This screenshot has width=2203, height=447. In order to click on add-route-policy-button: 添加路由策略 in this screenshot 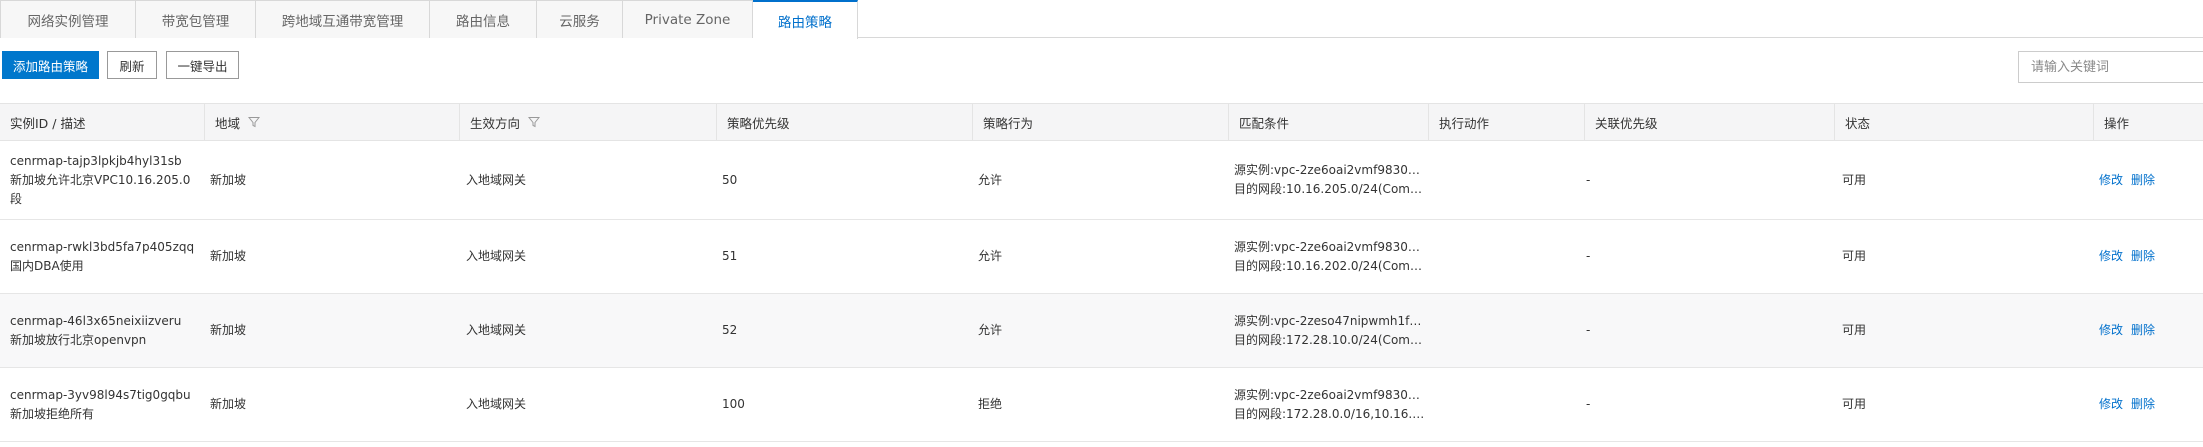, I will do `click(50, 65)`.